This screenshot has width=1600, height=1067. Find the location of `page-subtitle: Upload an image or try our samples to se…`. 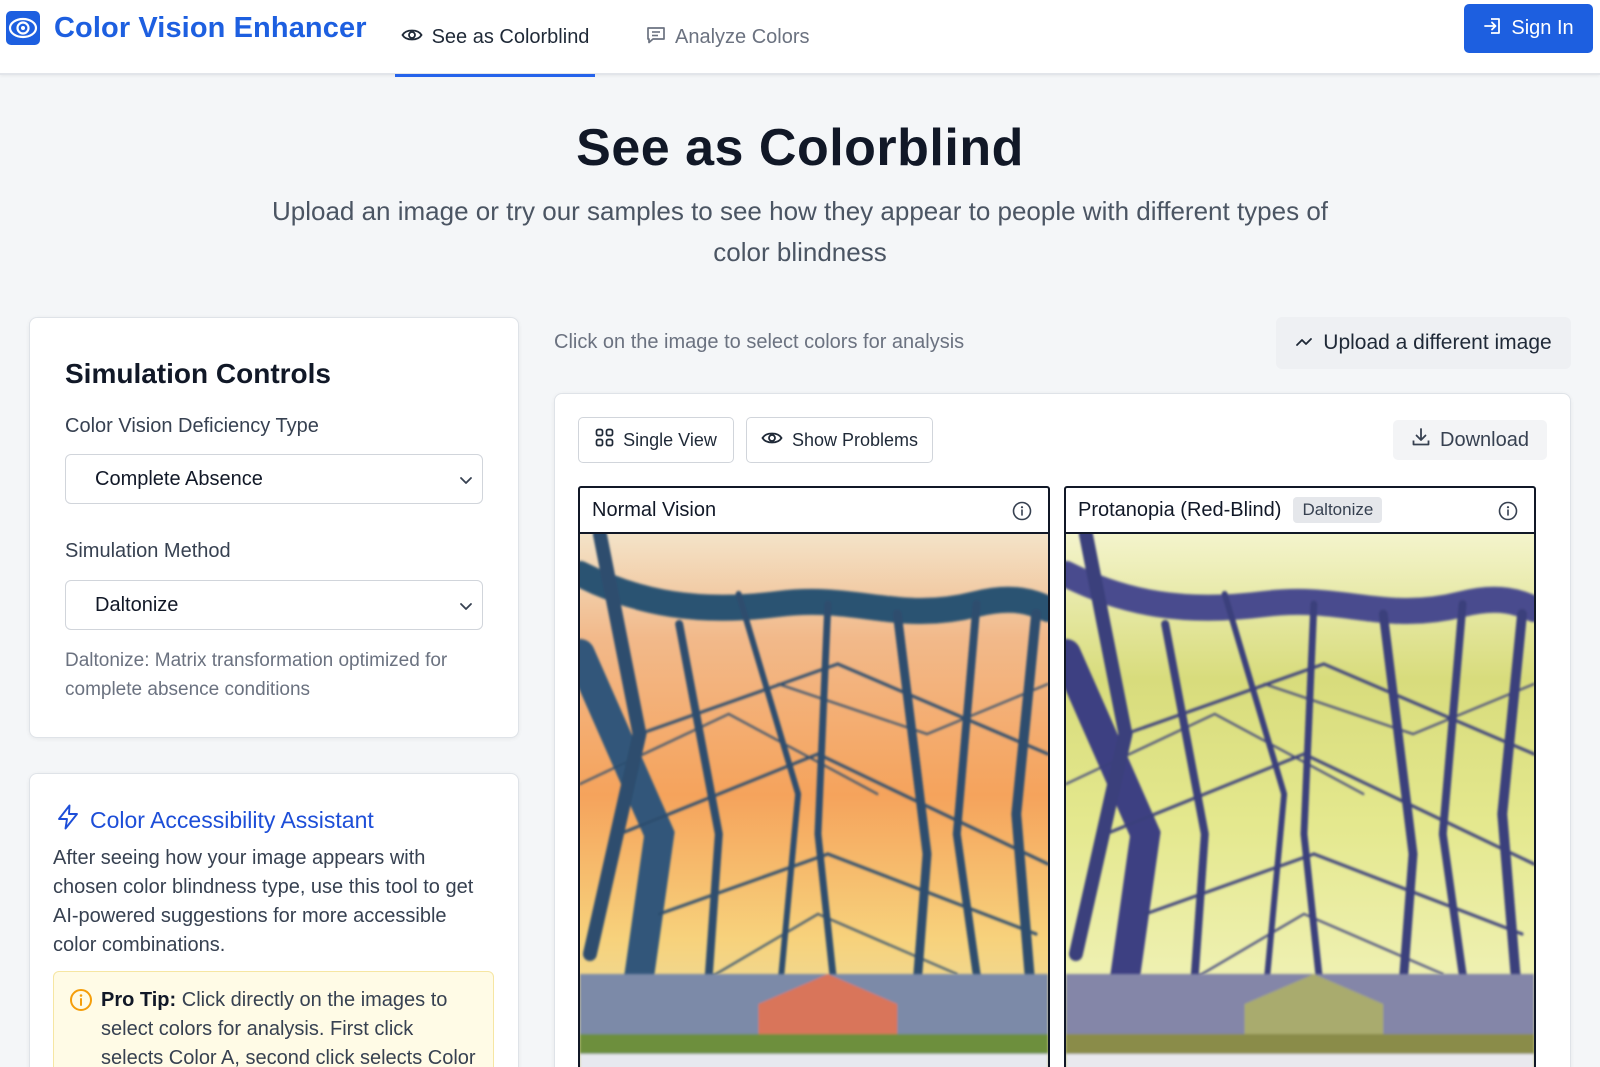

page-subtitle: Upload an image or try our samples to se… is located at coordinates (800, 231).